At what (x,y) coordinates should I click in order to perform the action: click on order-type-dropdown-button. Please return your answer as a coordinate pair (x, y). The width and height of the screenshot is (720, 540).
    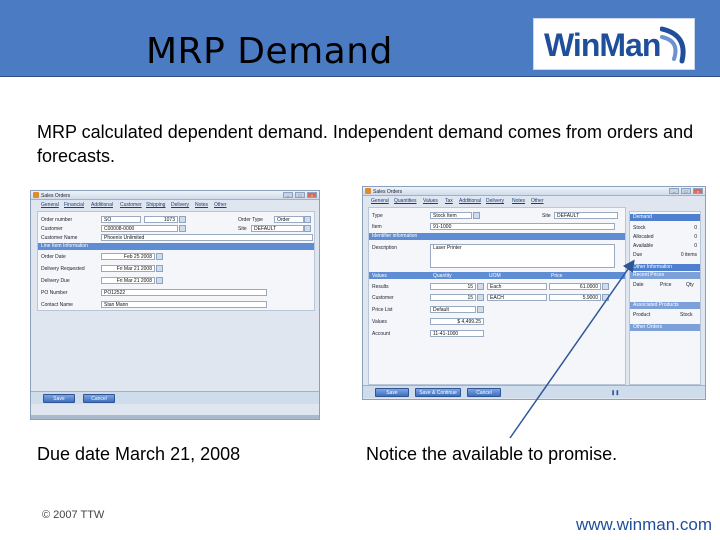
    Looking at the image, I should click on (307, 219).